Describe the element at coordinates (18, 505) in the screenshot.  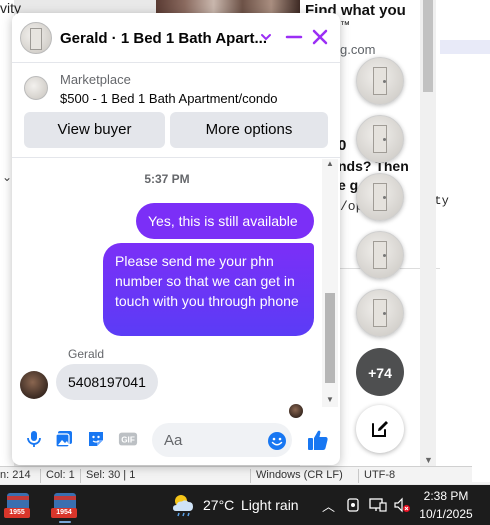
I see `taskbar-app-1: 1955` at that location.